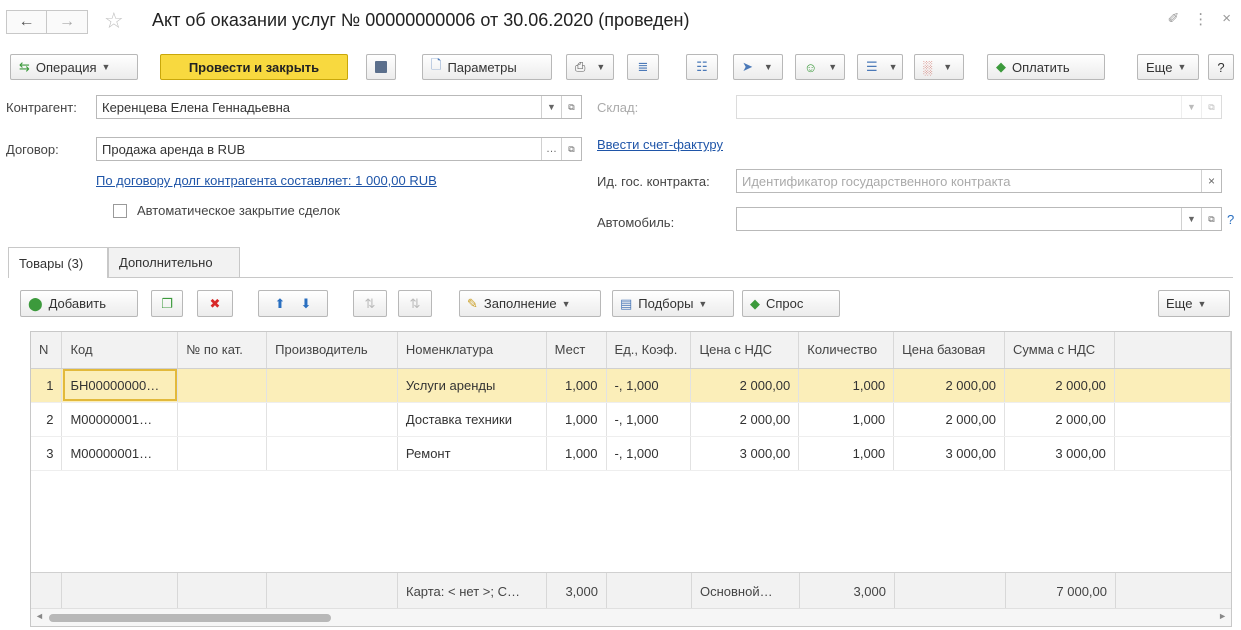 The height and width of the screenshot is (630, 1241). Describe the element at coordinates (649, 350) in the screenshot. I see `column-header: Ед., Коэф.` at that location.